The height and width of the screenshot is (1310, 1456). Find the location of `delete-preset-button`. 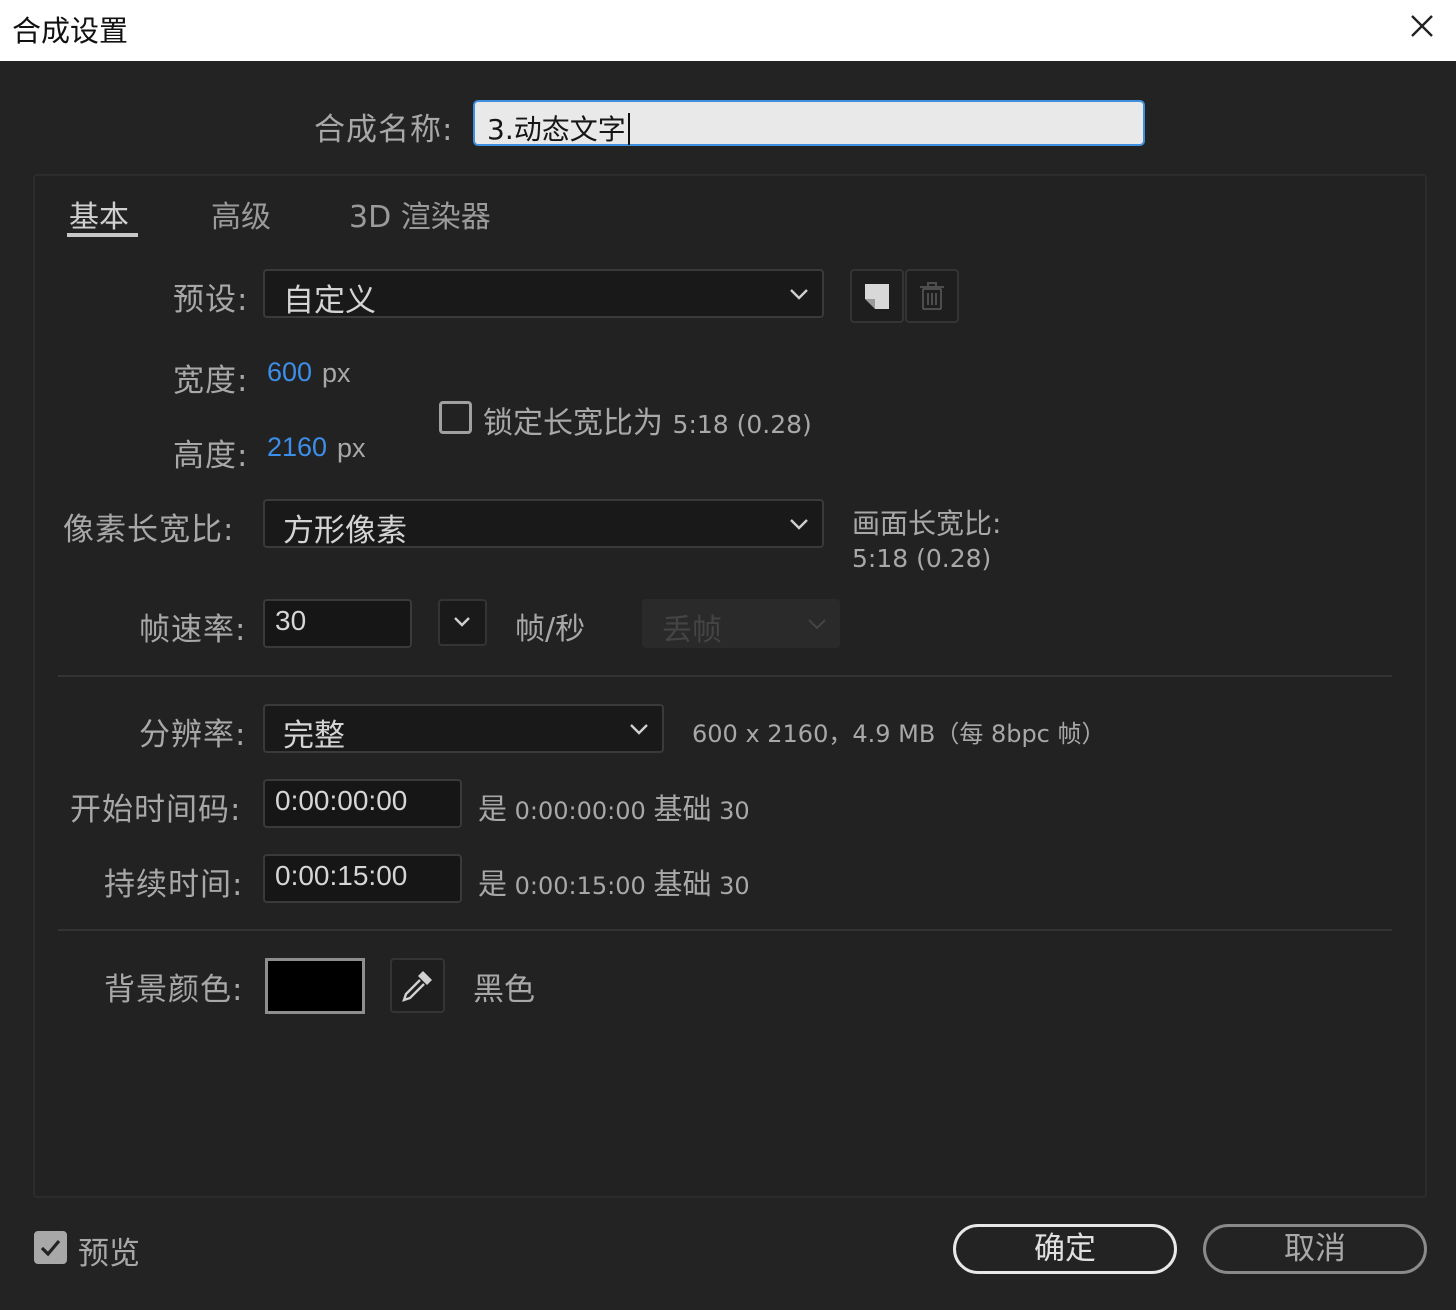

delete-preset-button is located at coordinates (932, 296).